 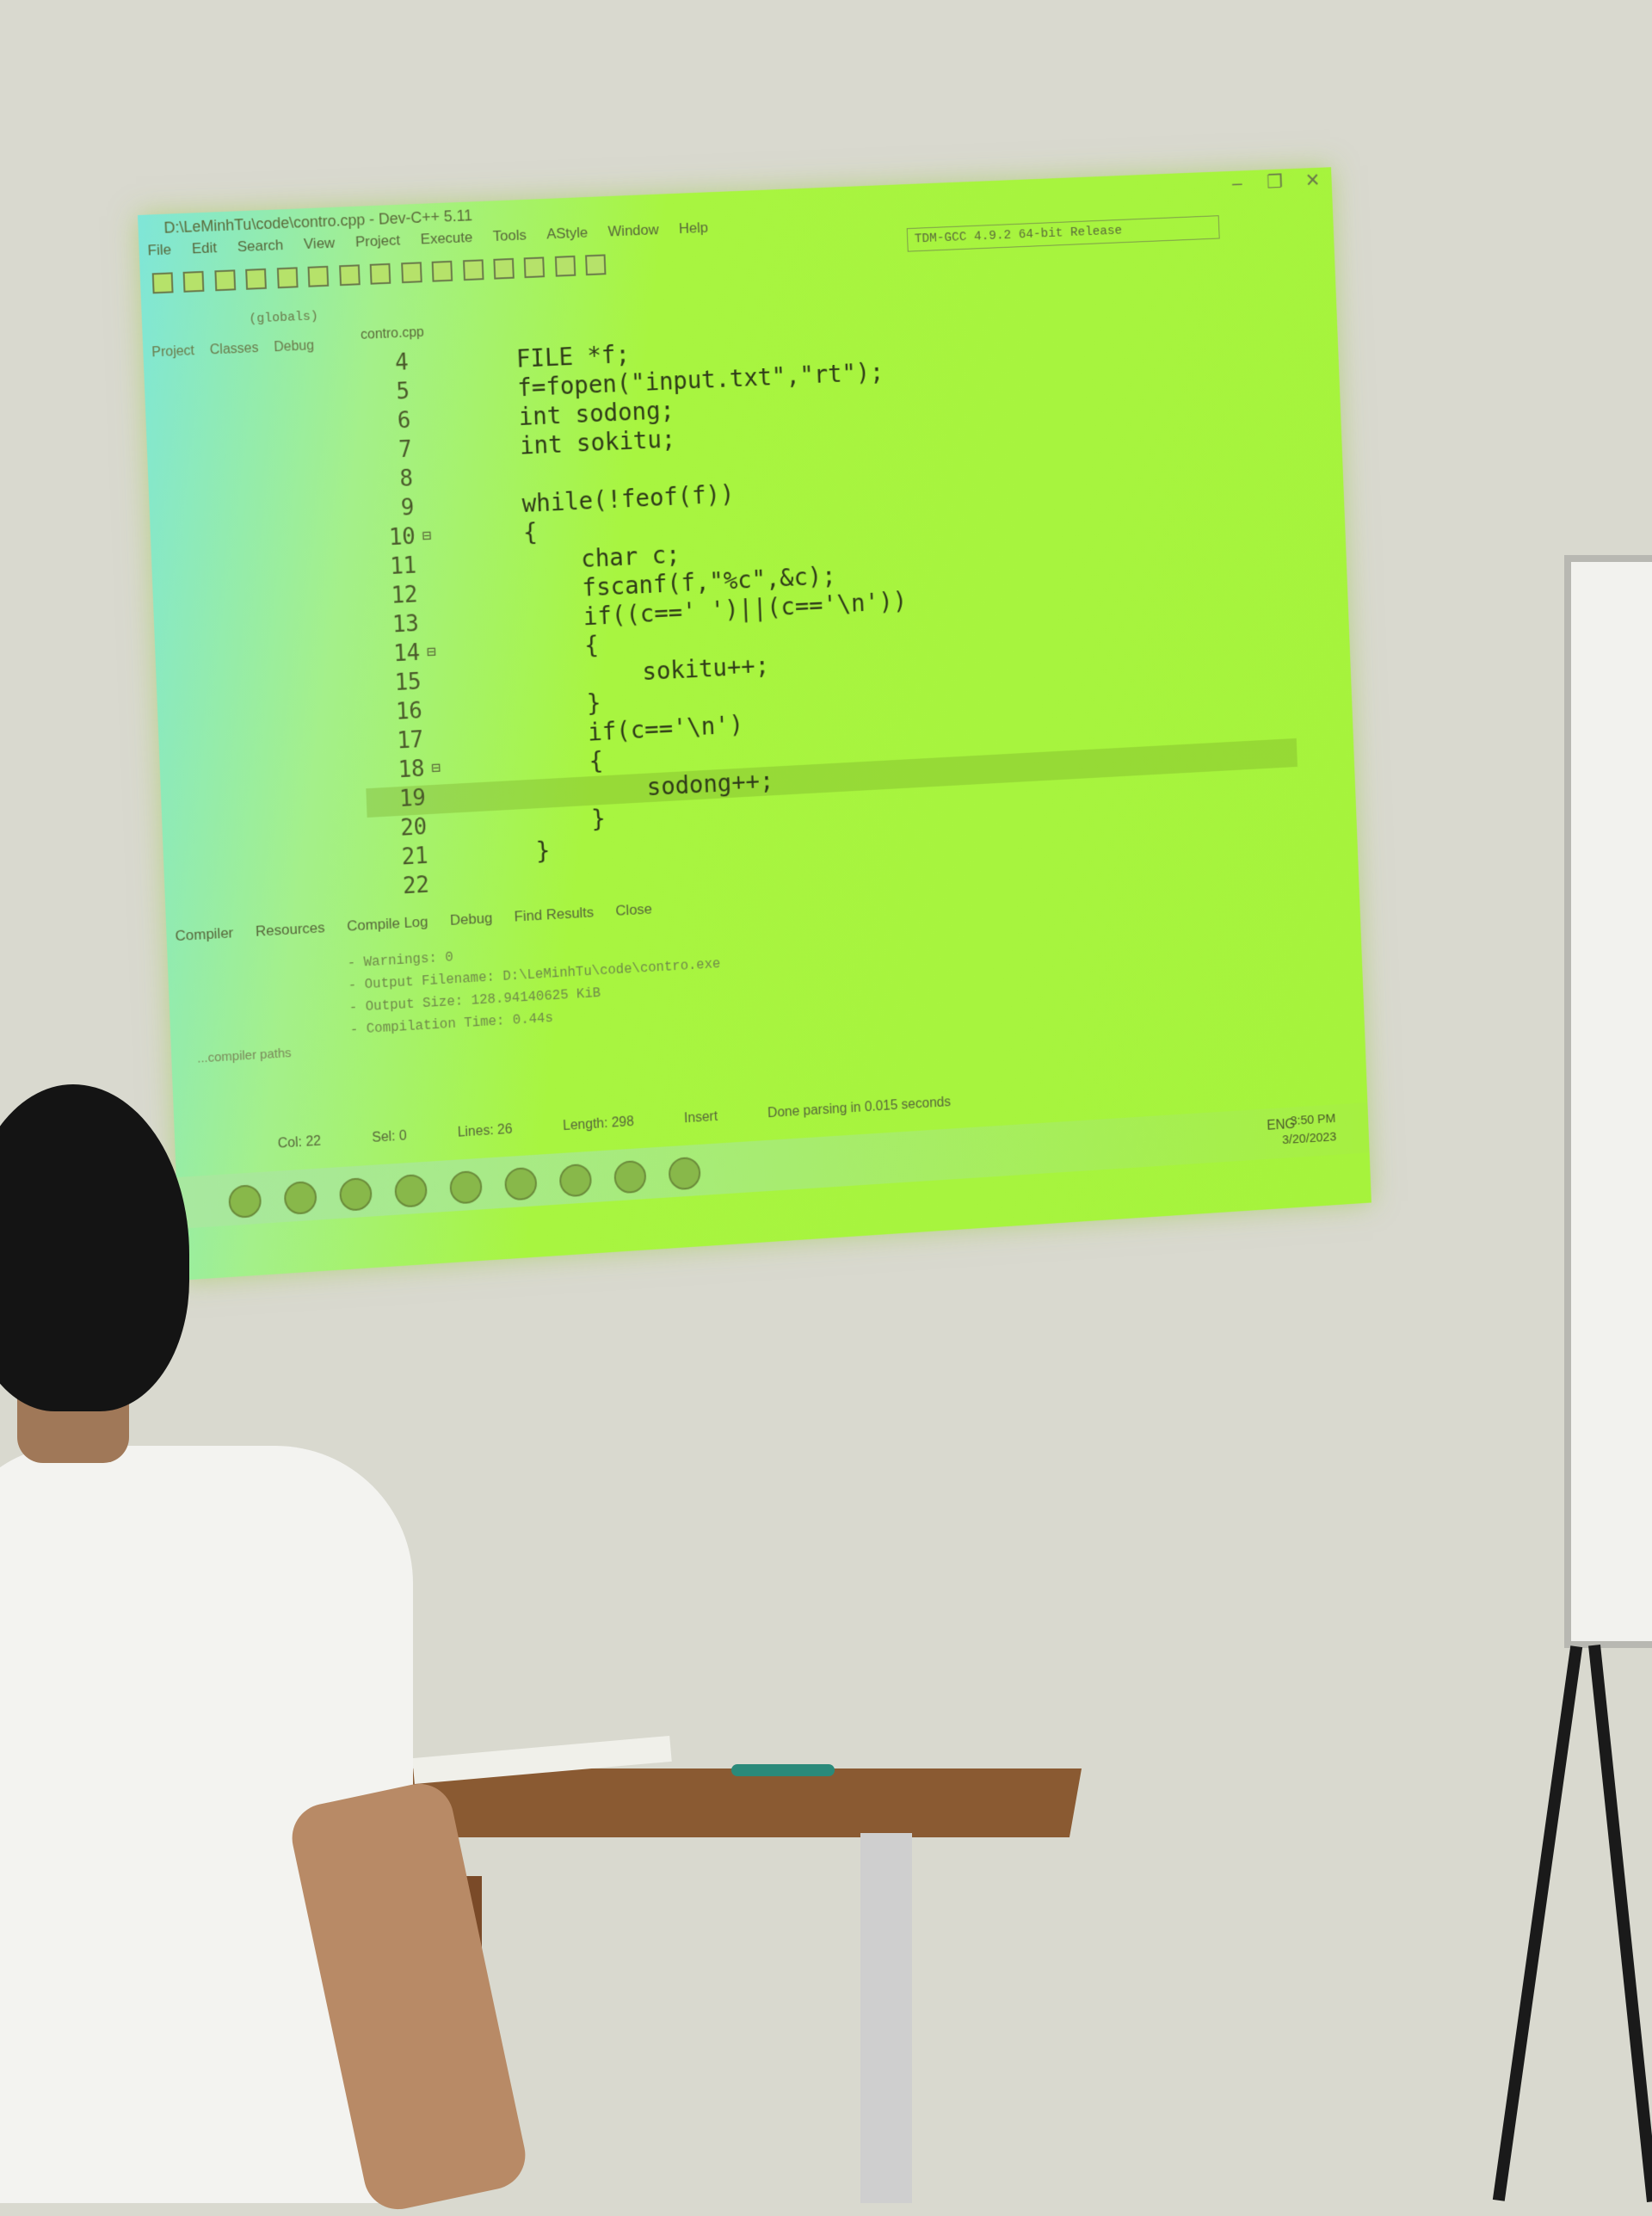 What do you see at coordinates (260, 249) in the screenshot?
I see `menu-search: Search` at bounding box center [260, 249].